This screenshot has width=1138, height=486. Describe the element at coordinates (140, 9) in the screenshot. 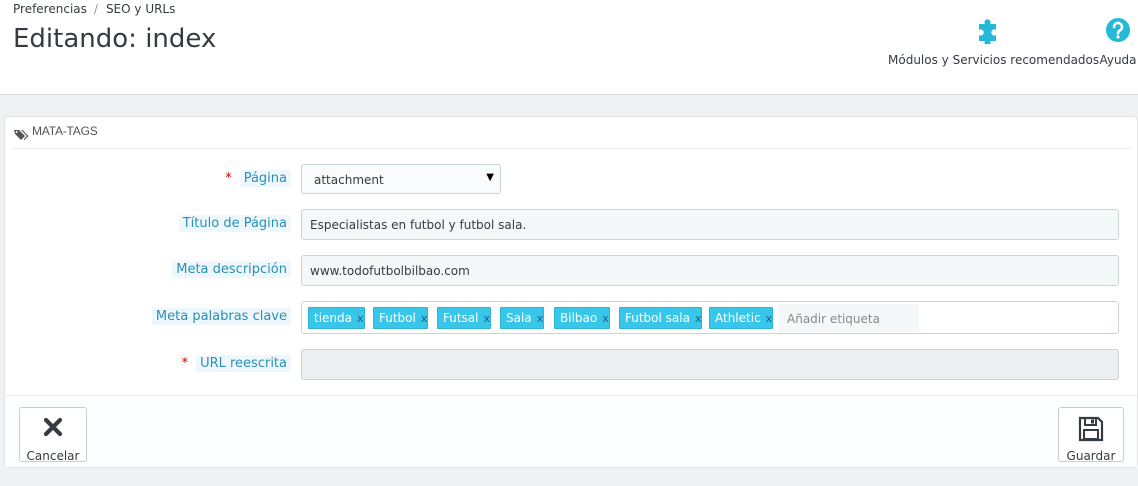

I see `breadcrumb-current: SEO y URLs` at that location.